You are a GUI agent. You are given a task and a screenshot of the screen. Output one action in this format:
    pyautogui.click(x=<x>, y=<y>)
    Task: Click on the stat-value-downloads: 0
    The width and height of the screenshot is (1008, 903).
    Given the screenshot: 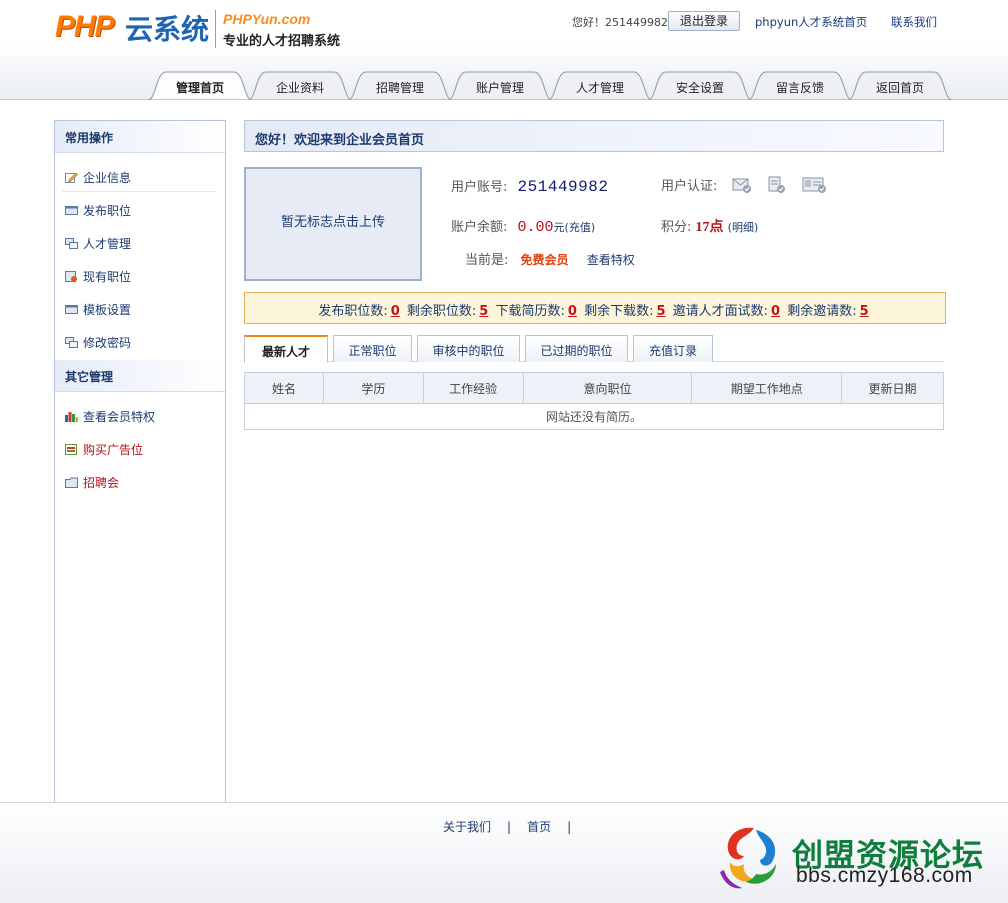 What is the action you would take?
    pyautogui.click(x=572, y=311)
    